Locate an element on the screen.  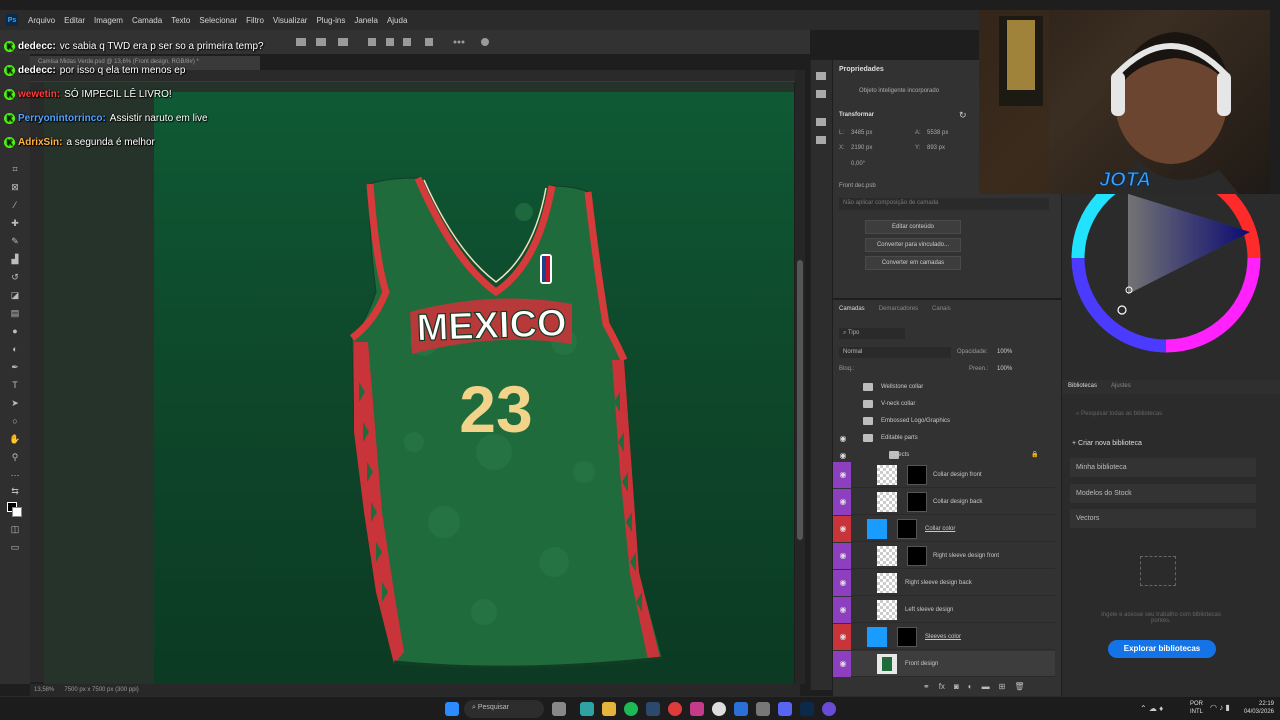
add-mask-icon: ◙ is located at coordinates (956, 686).